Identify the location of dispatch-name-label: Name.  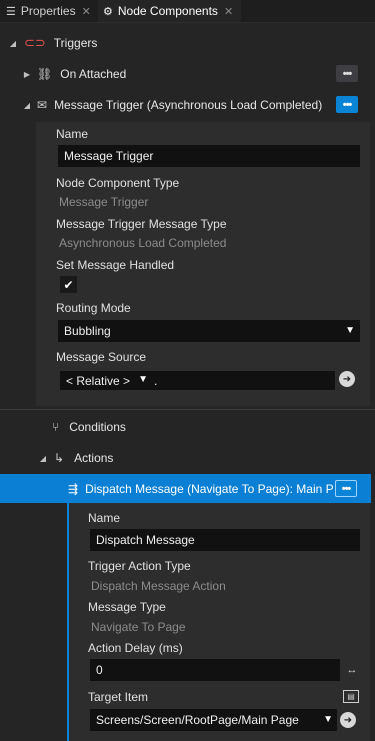
(104, 518).